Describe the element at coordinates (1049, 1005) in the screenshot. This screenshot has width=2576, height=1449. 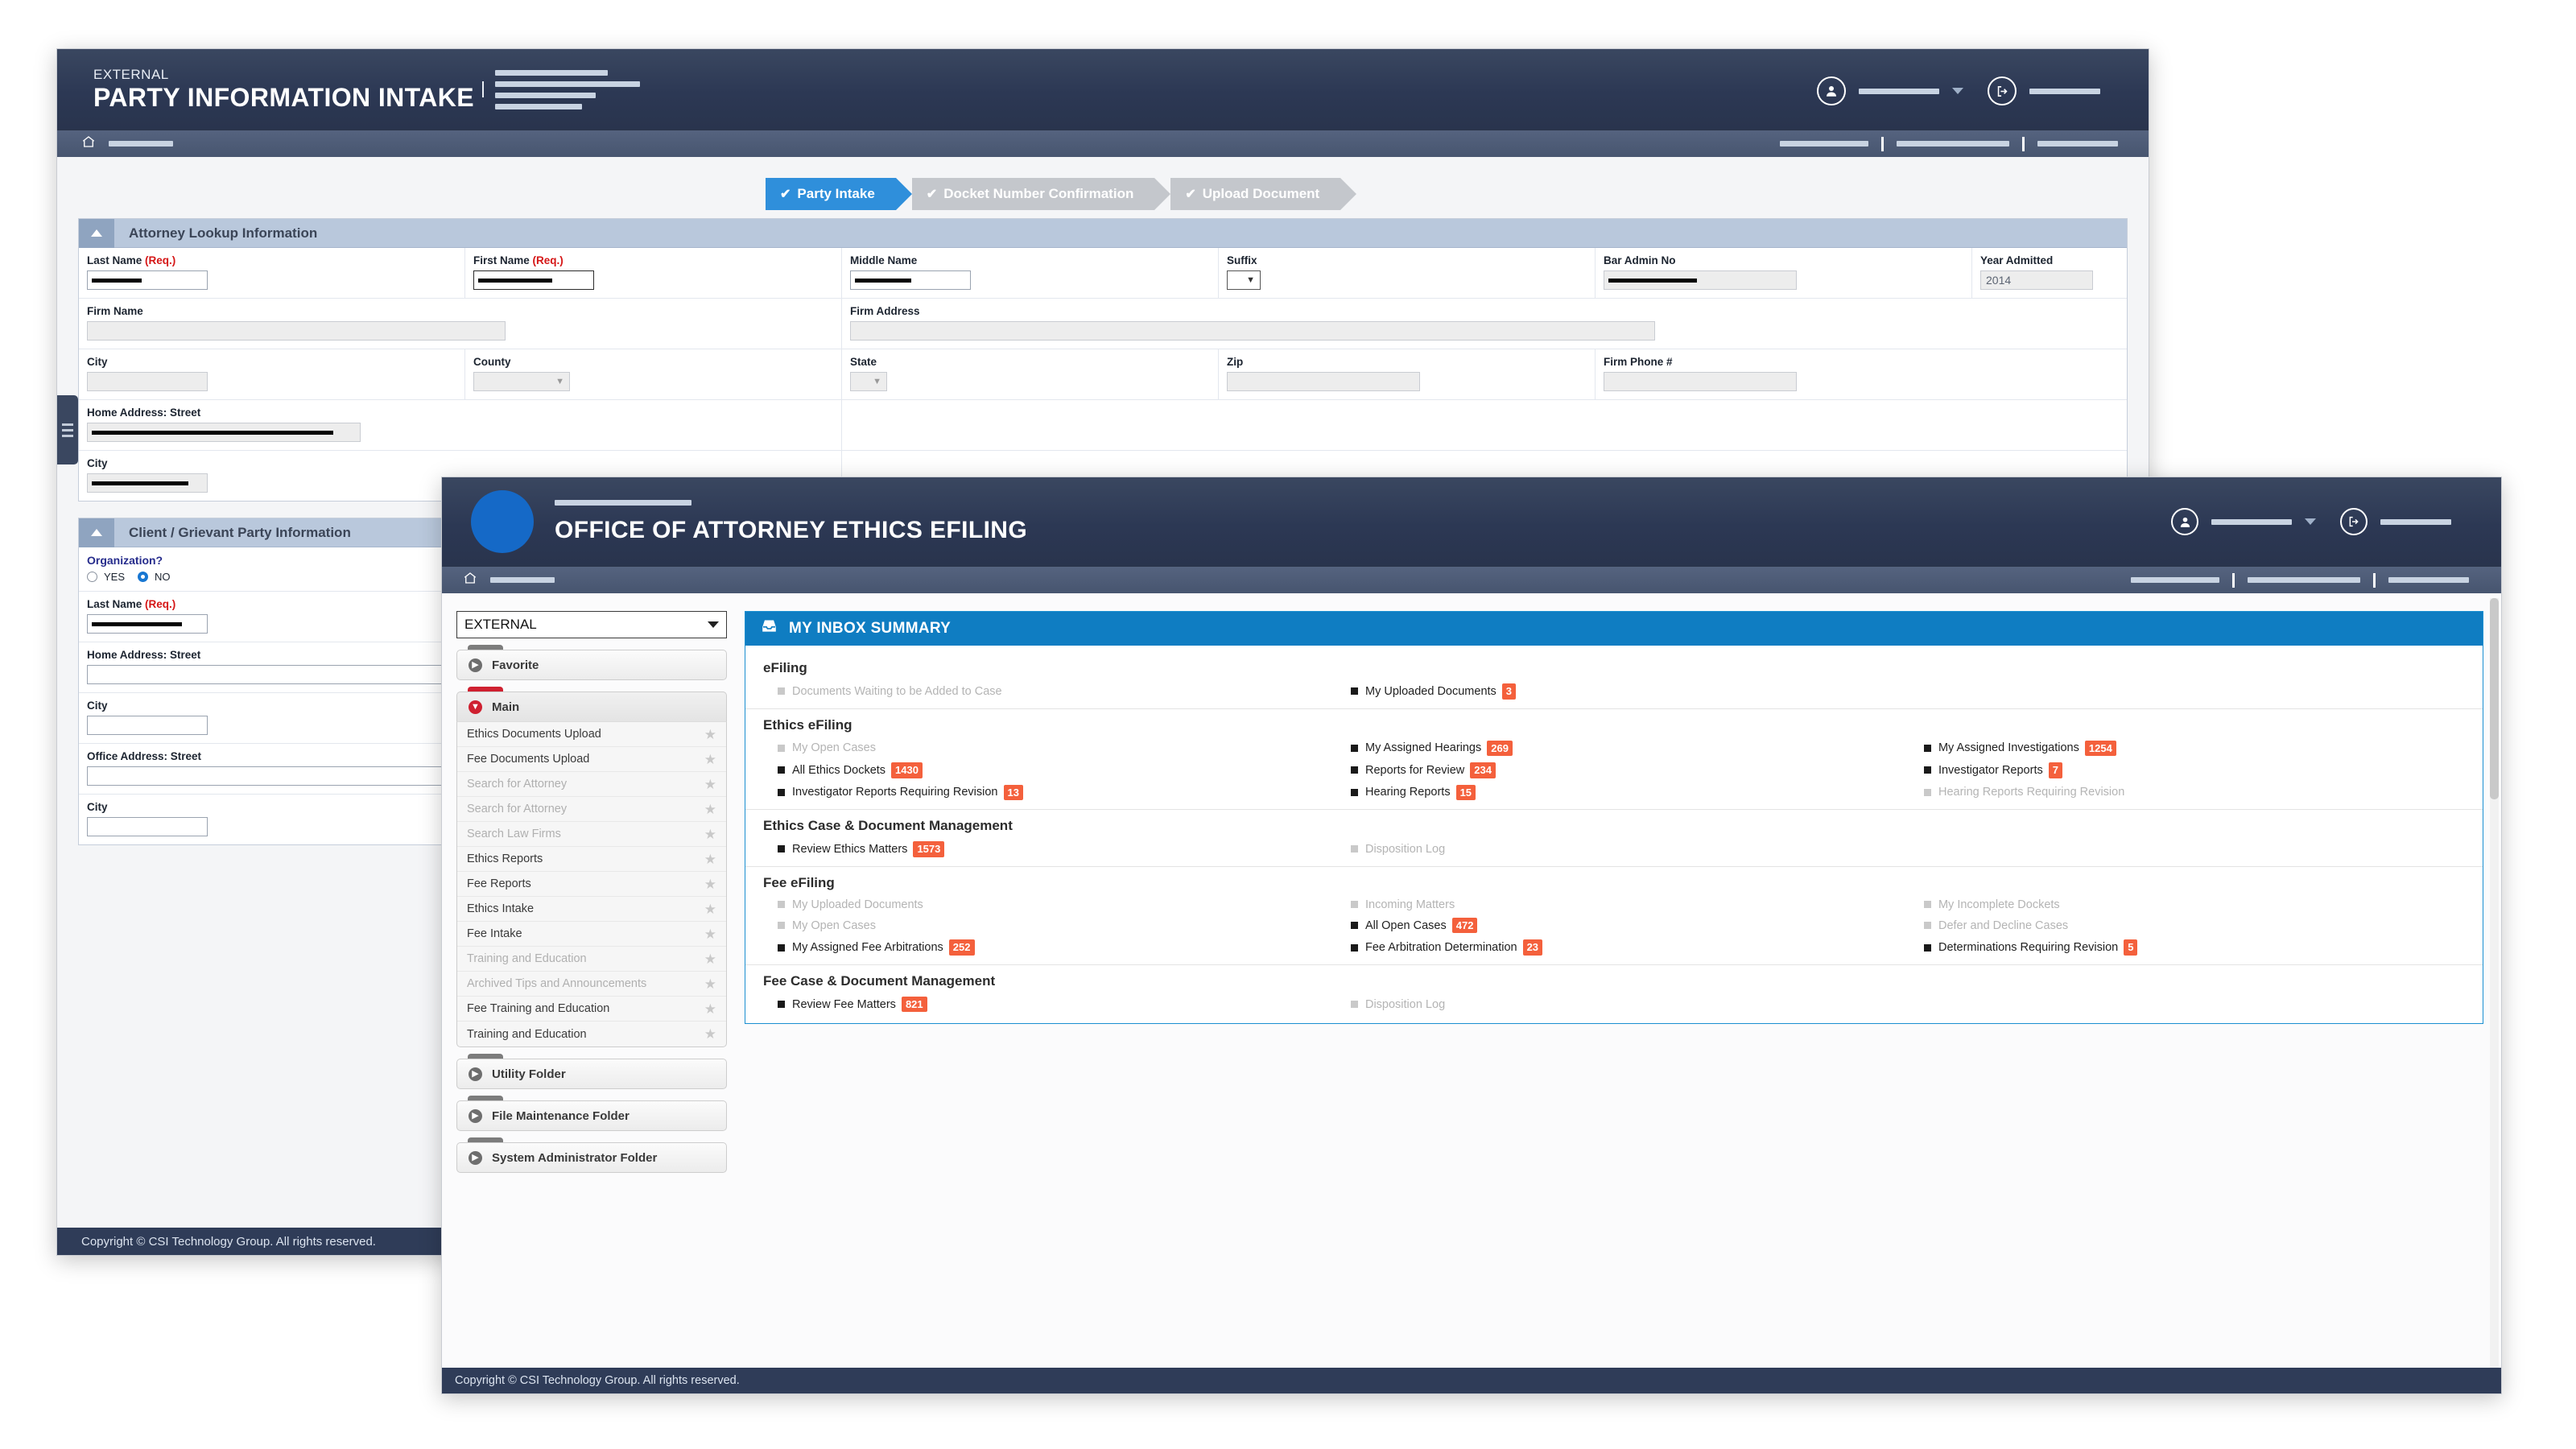
I see `inbox-link-review-fee-matters: Review Fee Matters 821` at that location.